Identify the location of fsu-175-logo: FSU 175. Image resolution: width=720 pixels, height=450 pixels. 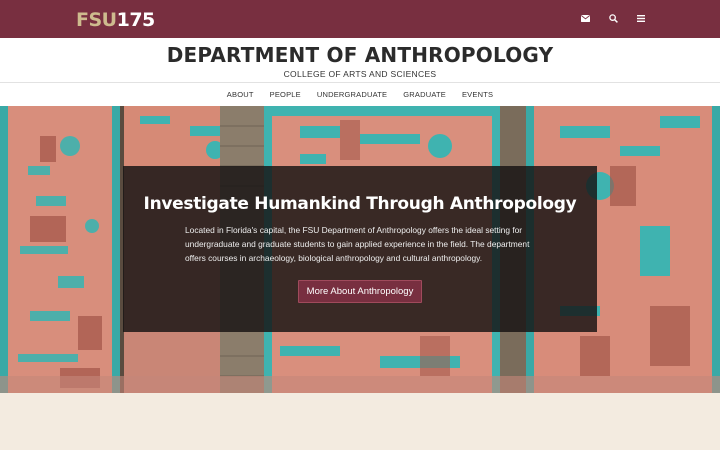
(115, 19).